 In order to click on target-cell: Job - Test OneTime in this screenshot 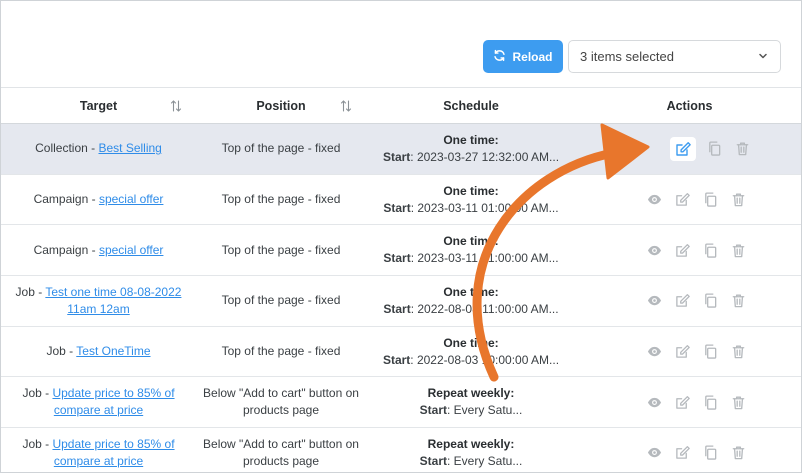, I will do `click(98, 351)`.